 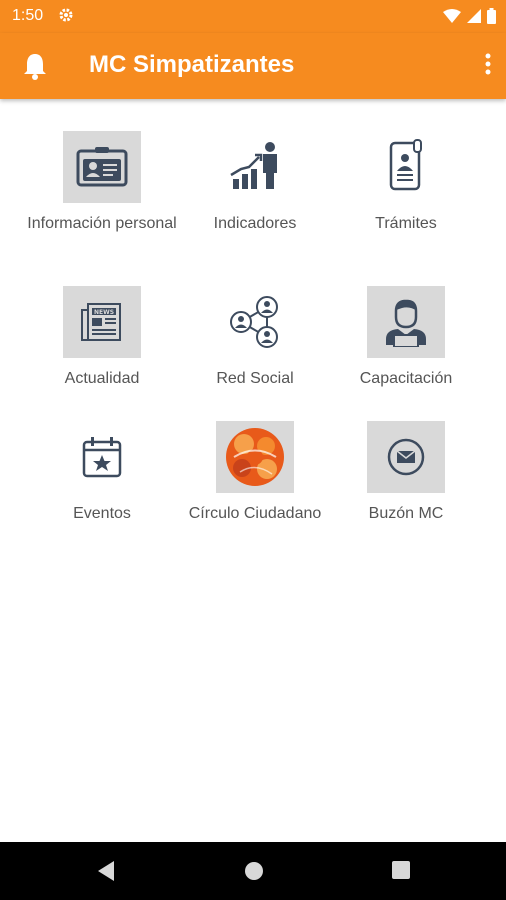 What do you see at coordinates (406, 457) in the screenshot?
I see `mail-icon` at bounding box center [406, 457].